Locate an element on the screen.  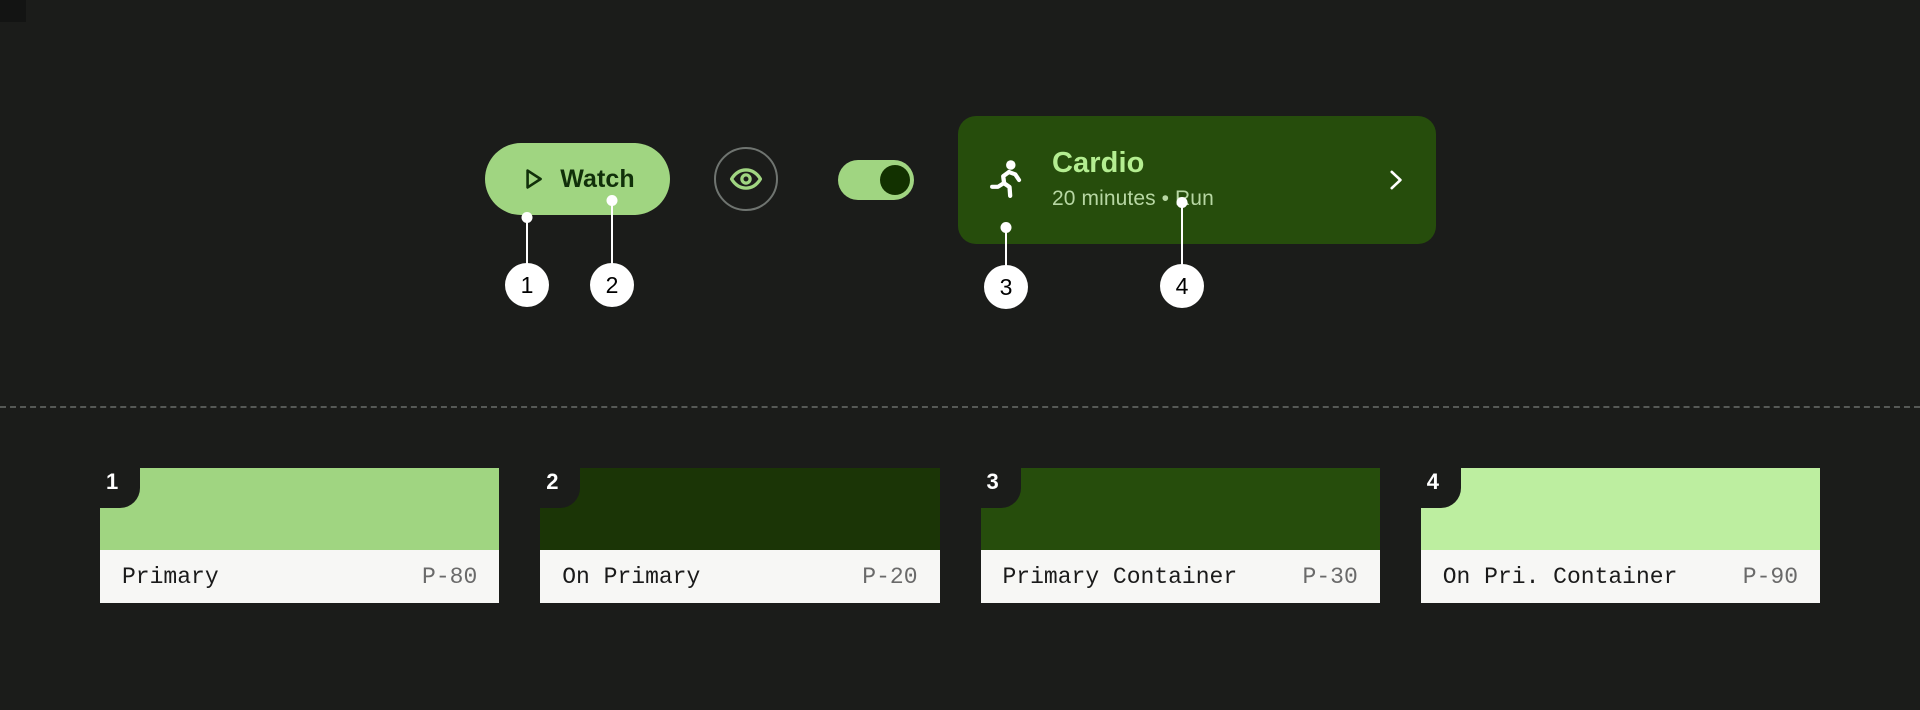
eye-icon is located at coordinates (746, 179).